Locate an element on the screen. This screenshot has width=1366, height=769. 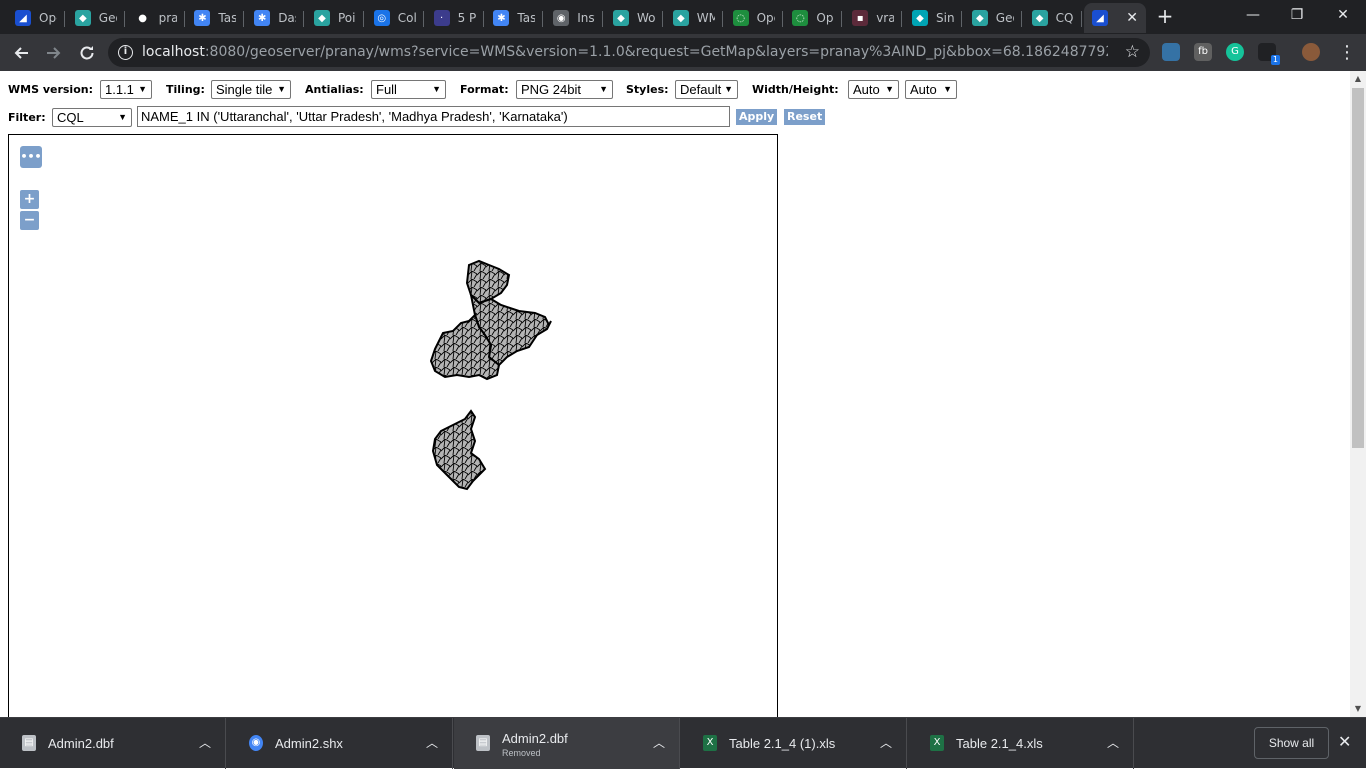
filter-type-select: CQL ▼ is located at coordinates (92, 117).